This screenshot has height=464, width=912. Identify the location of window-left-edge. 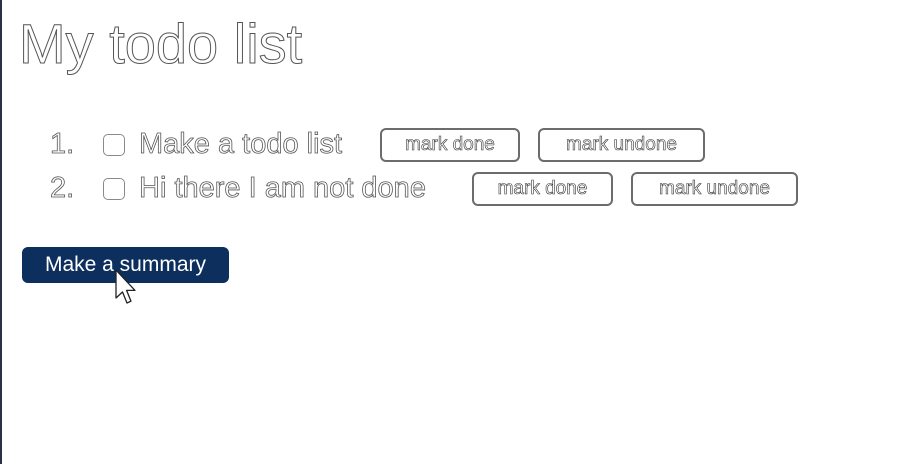
(1, 232).